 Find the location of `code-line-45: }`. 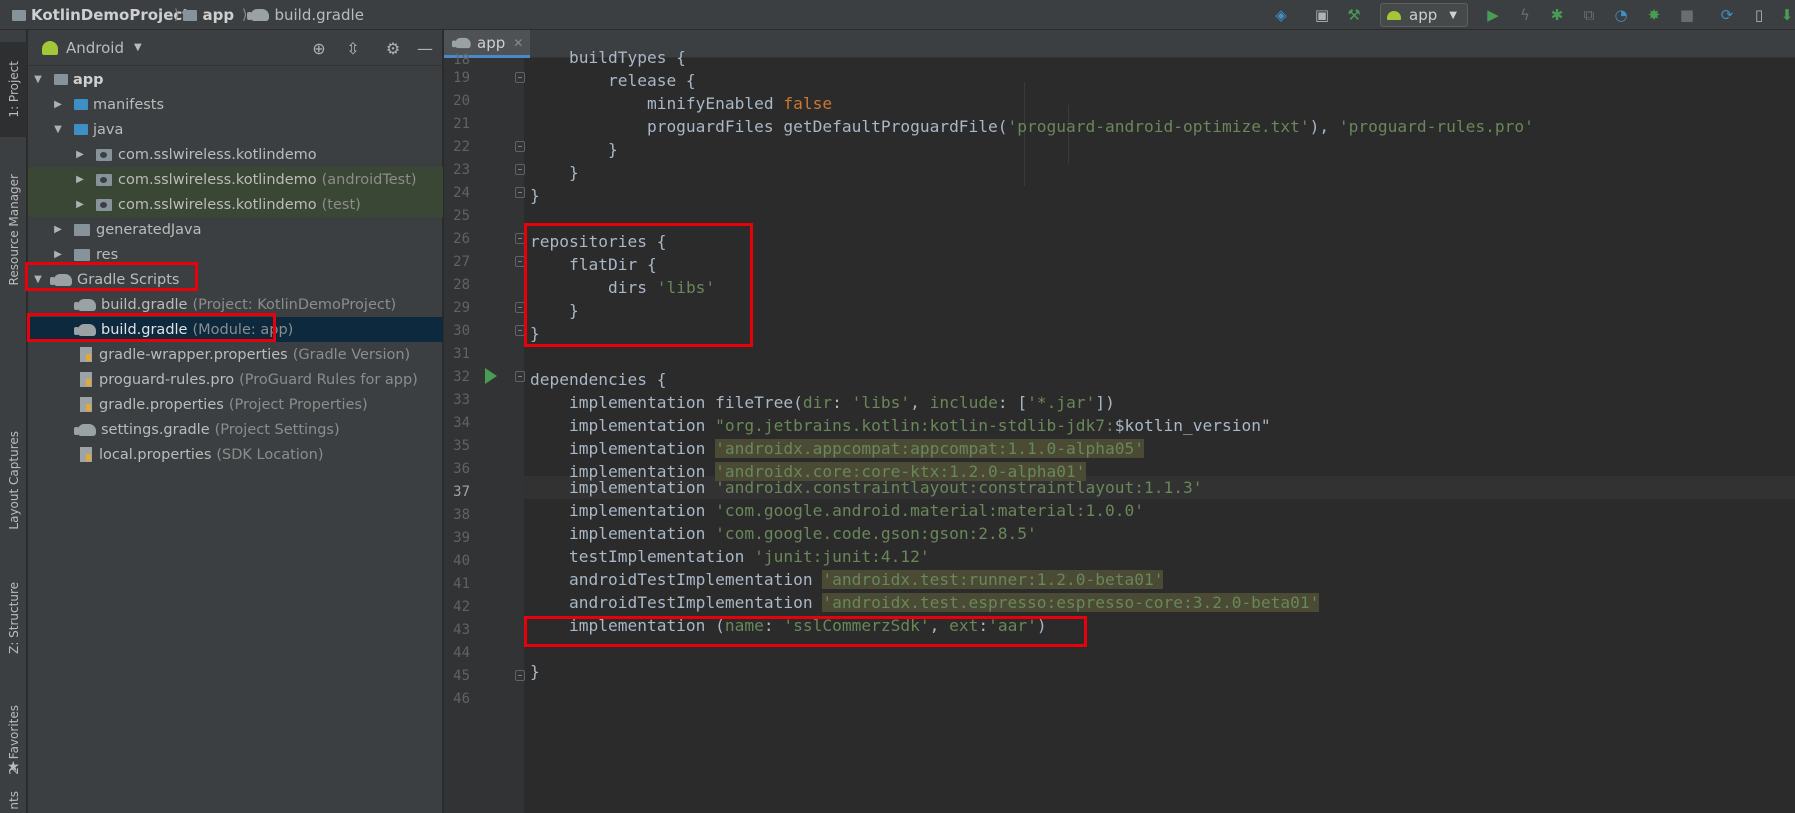

code-line-45: } is located at coordinates (535, 671).